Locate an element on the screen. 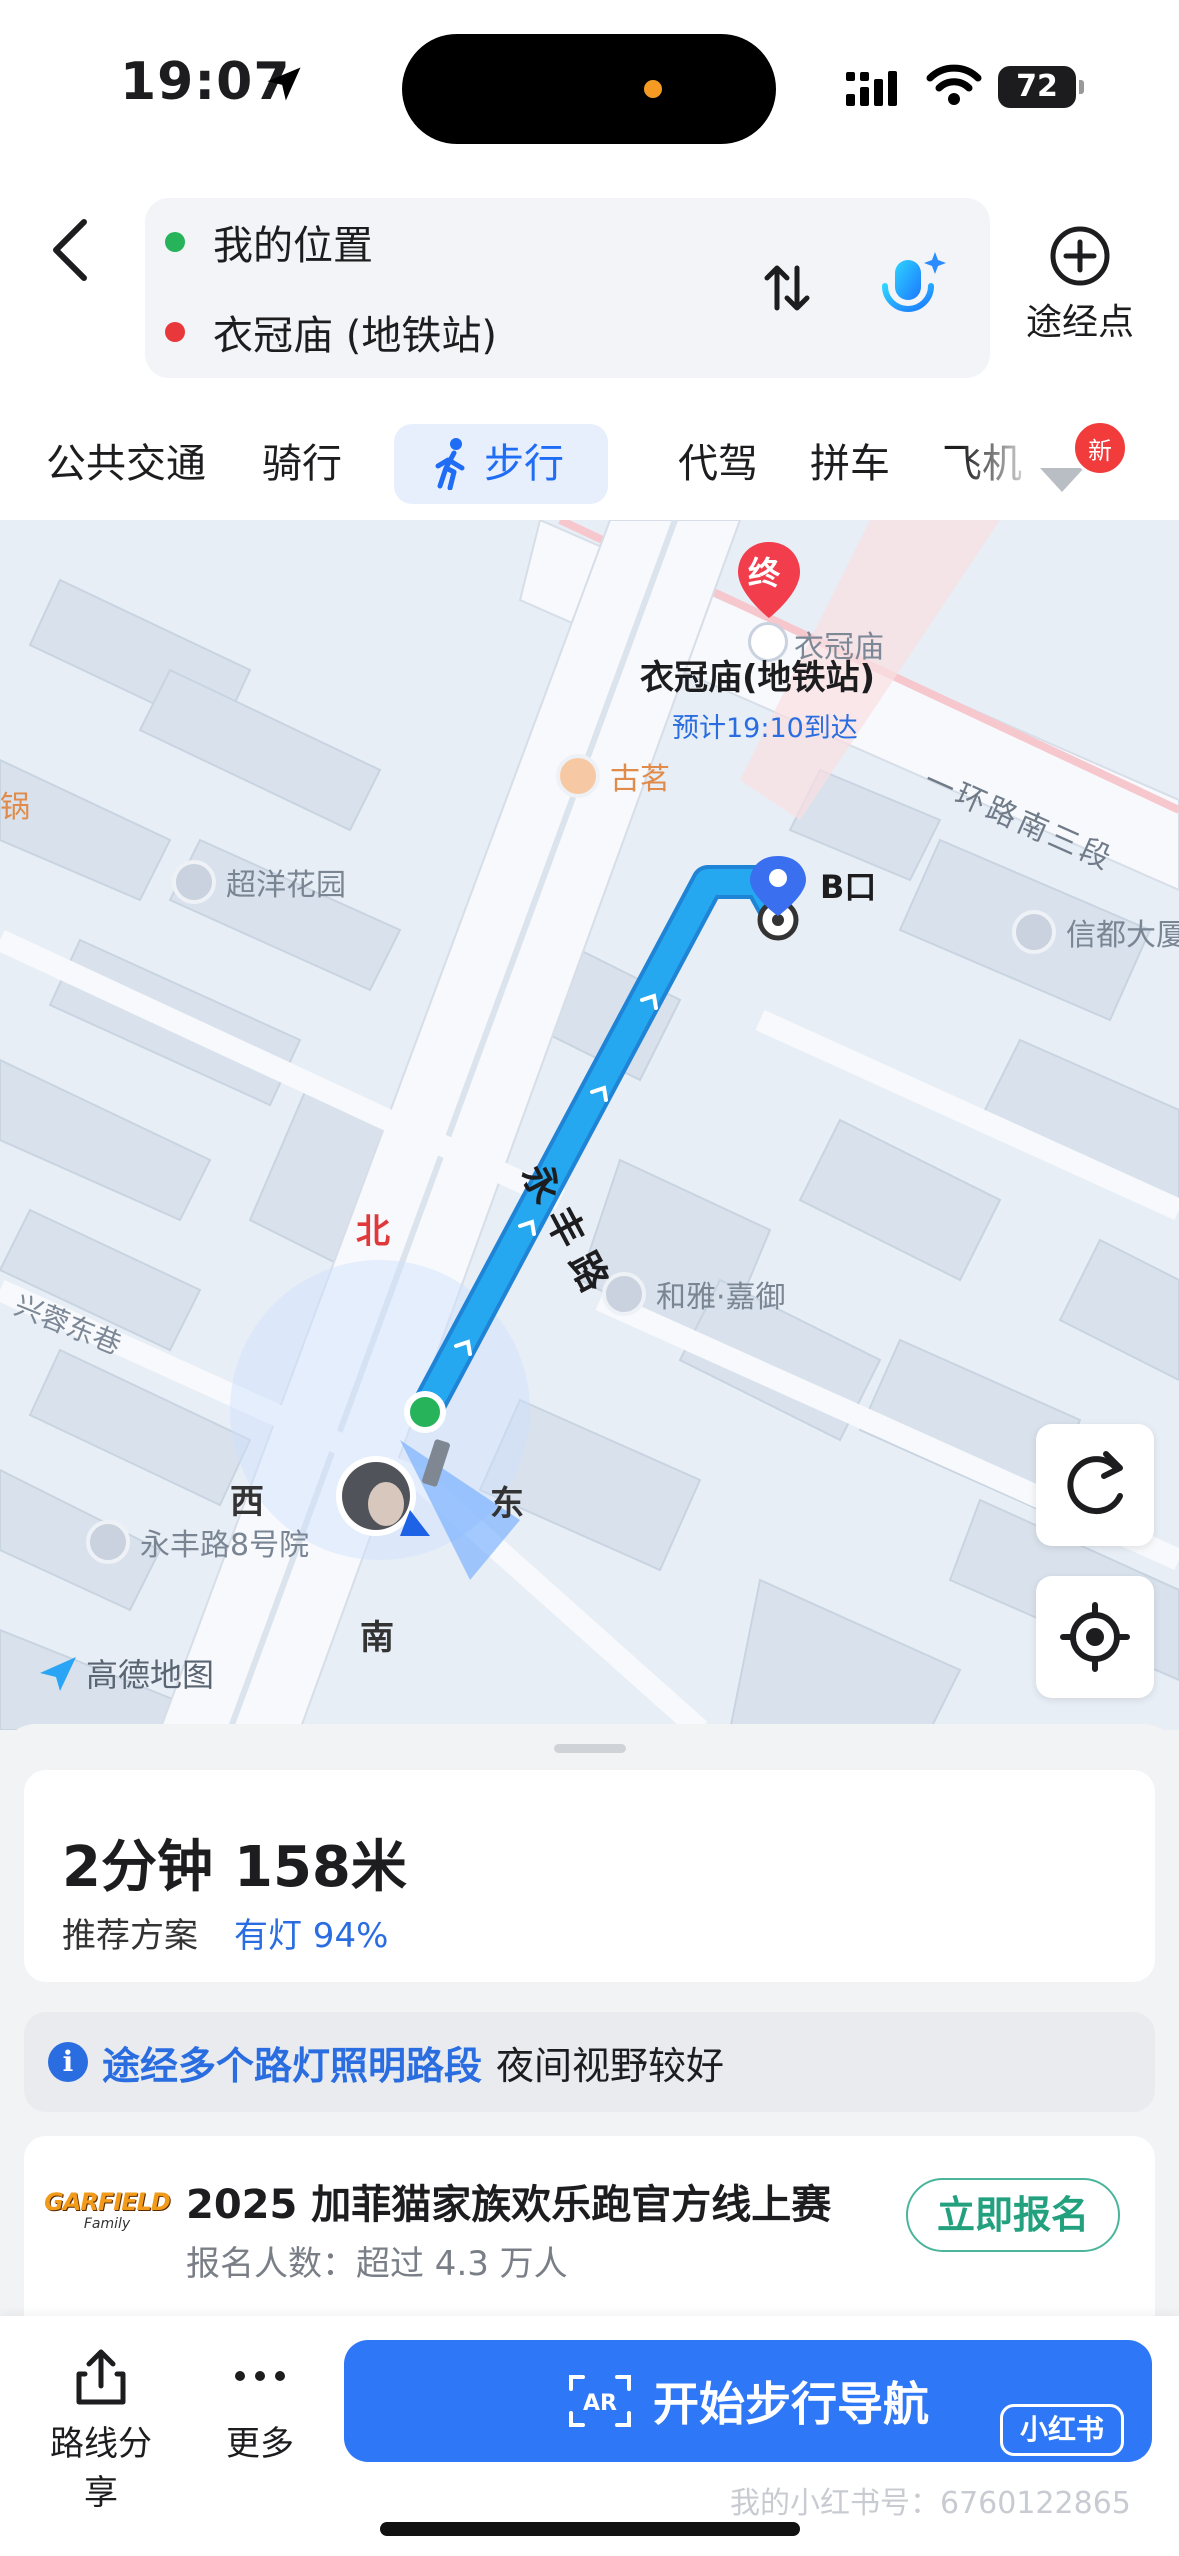 This screenshot has width=1179, height=2556. duration-value: 2分钟 is located at coordinates (137, 1867).